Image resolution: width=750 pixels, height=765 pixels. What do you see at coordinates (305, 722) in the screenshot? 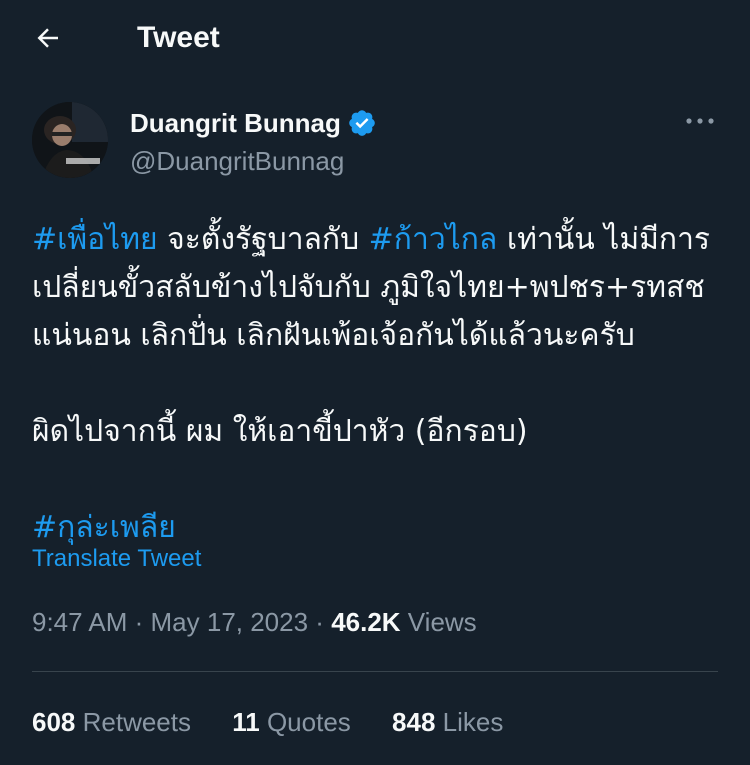
I see `quotes-label: Quotes` at bounding box center [305, 722].